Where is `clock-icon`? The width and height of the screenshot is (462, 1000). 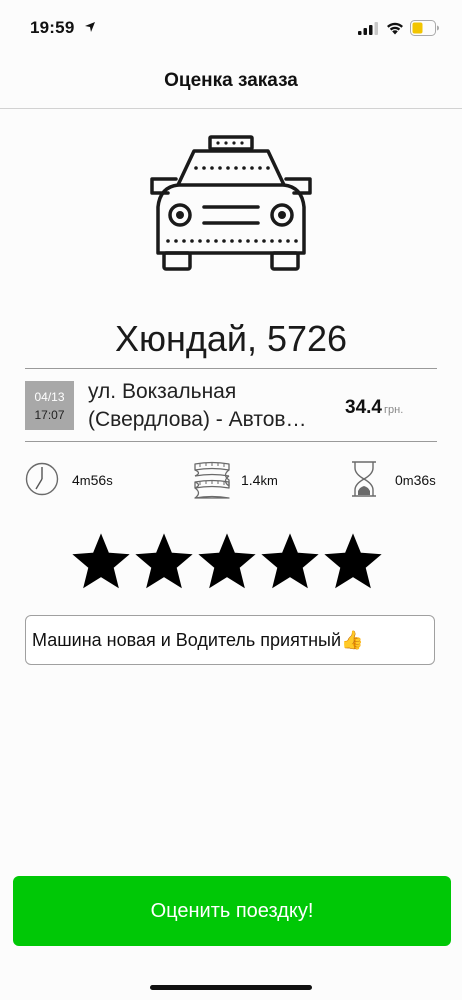 clock-icon is located at coordinates (42, 479).